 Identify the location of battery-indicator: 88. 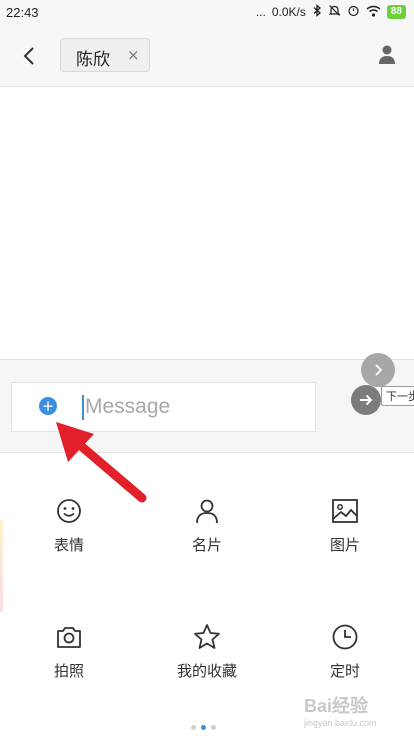
(396, 12).